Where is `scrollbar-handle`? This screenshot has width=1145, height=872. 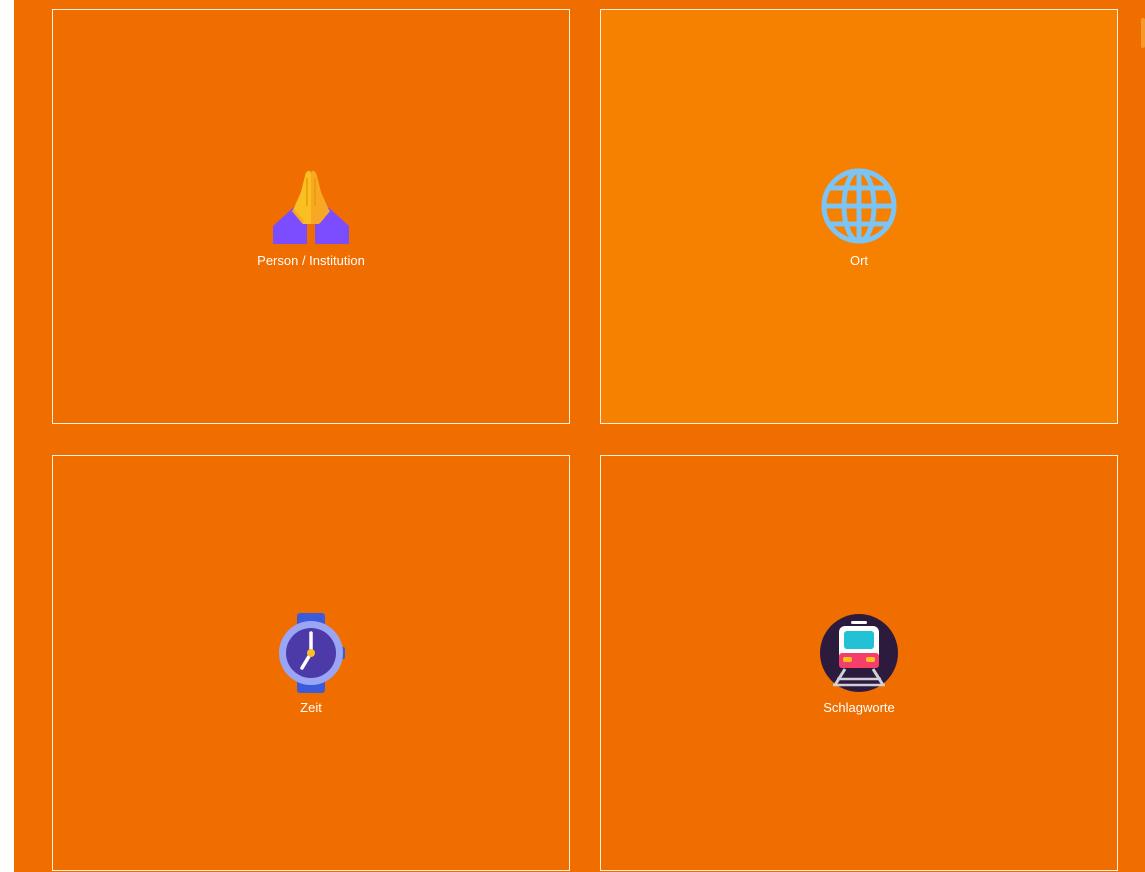 scrollbar-handle is located at coordinates (1143, 33).